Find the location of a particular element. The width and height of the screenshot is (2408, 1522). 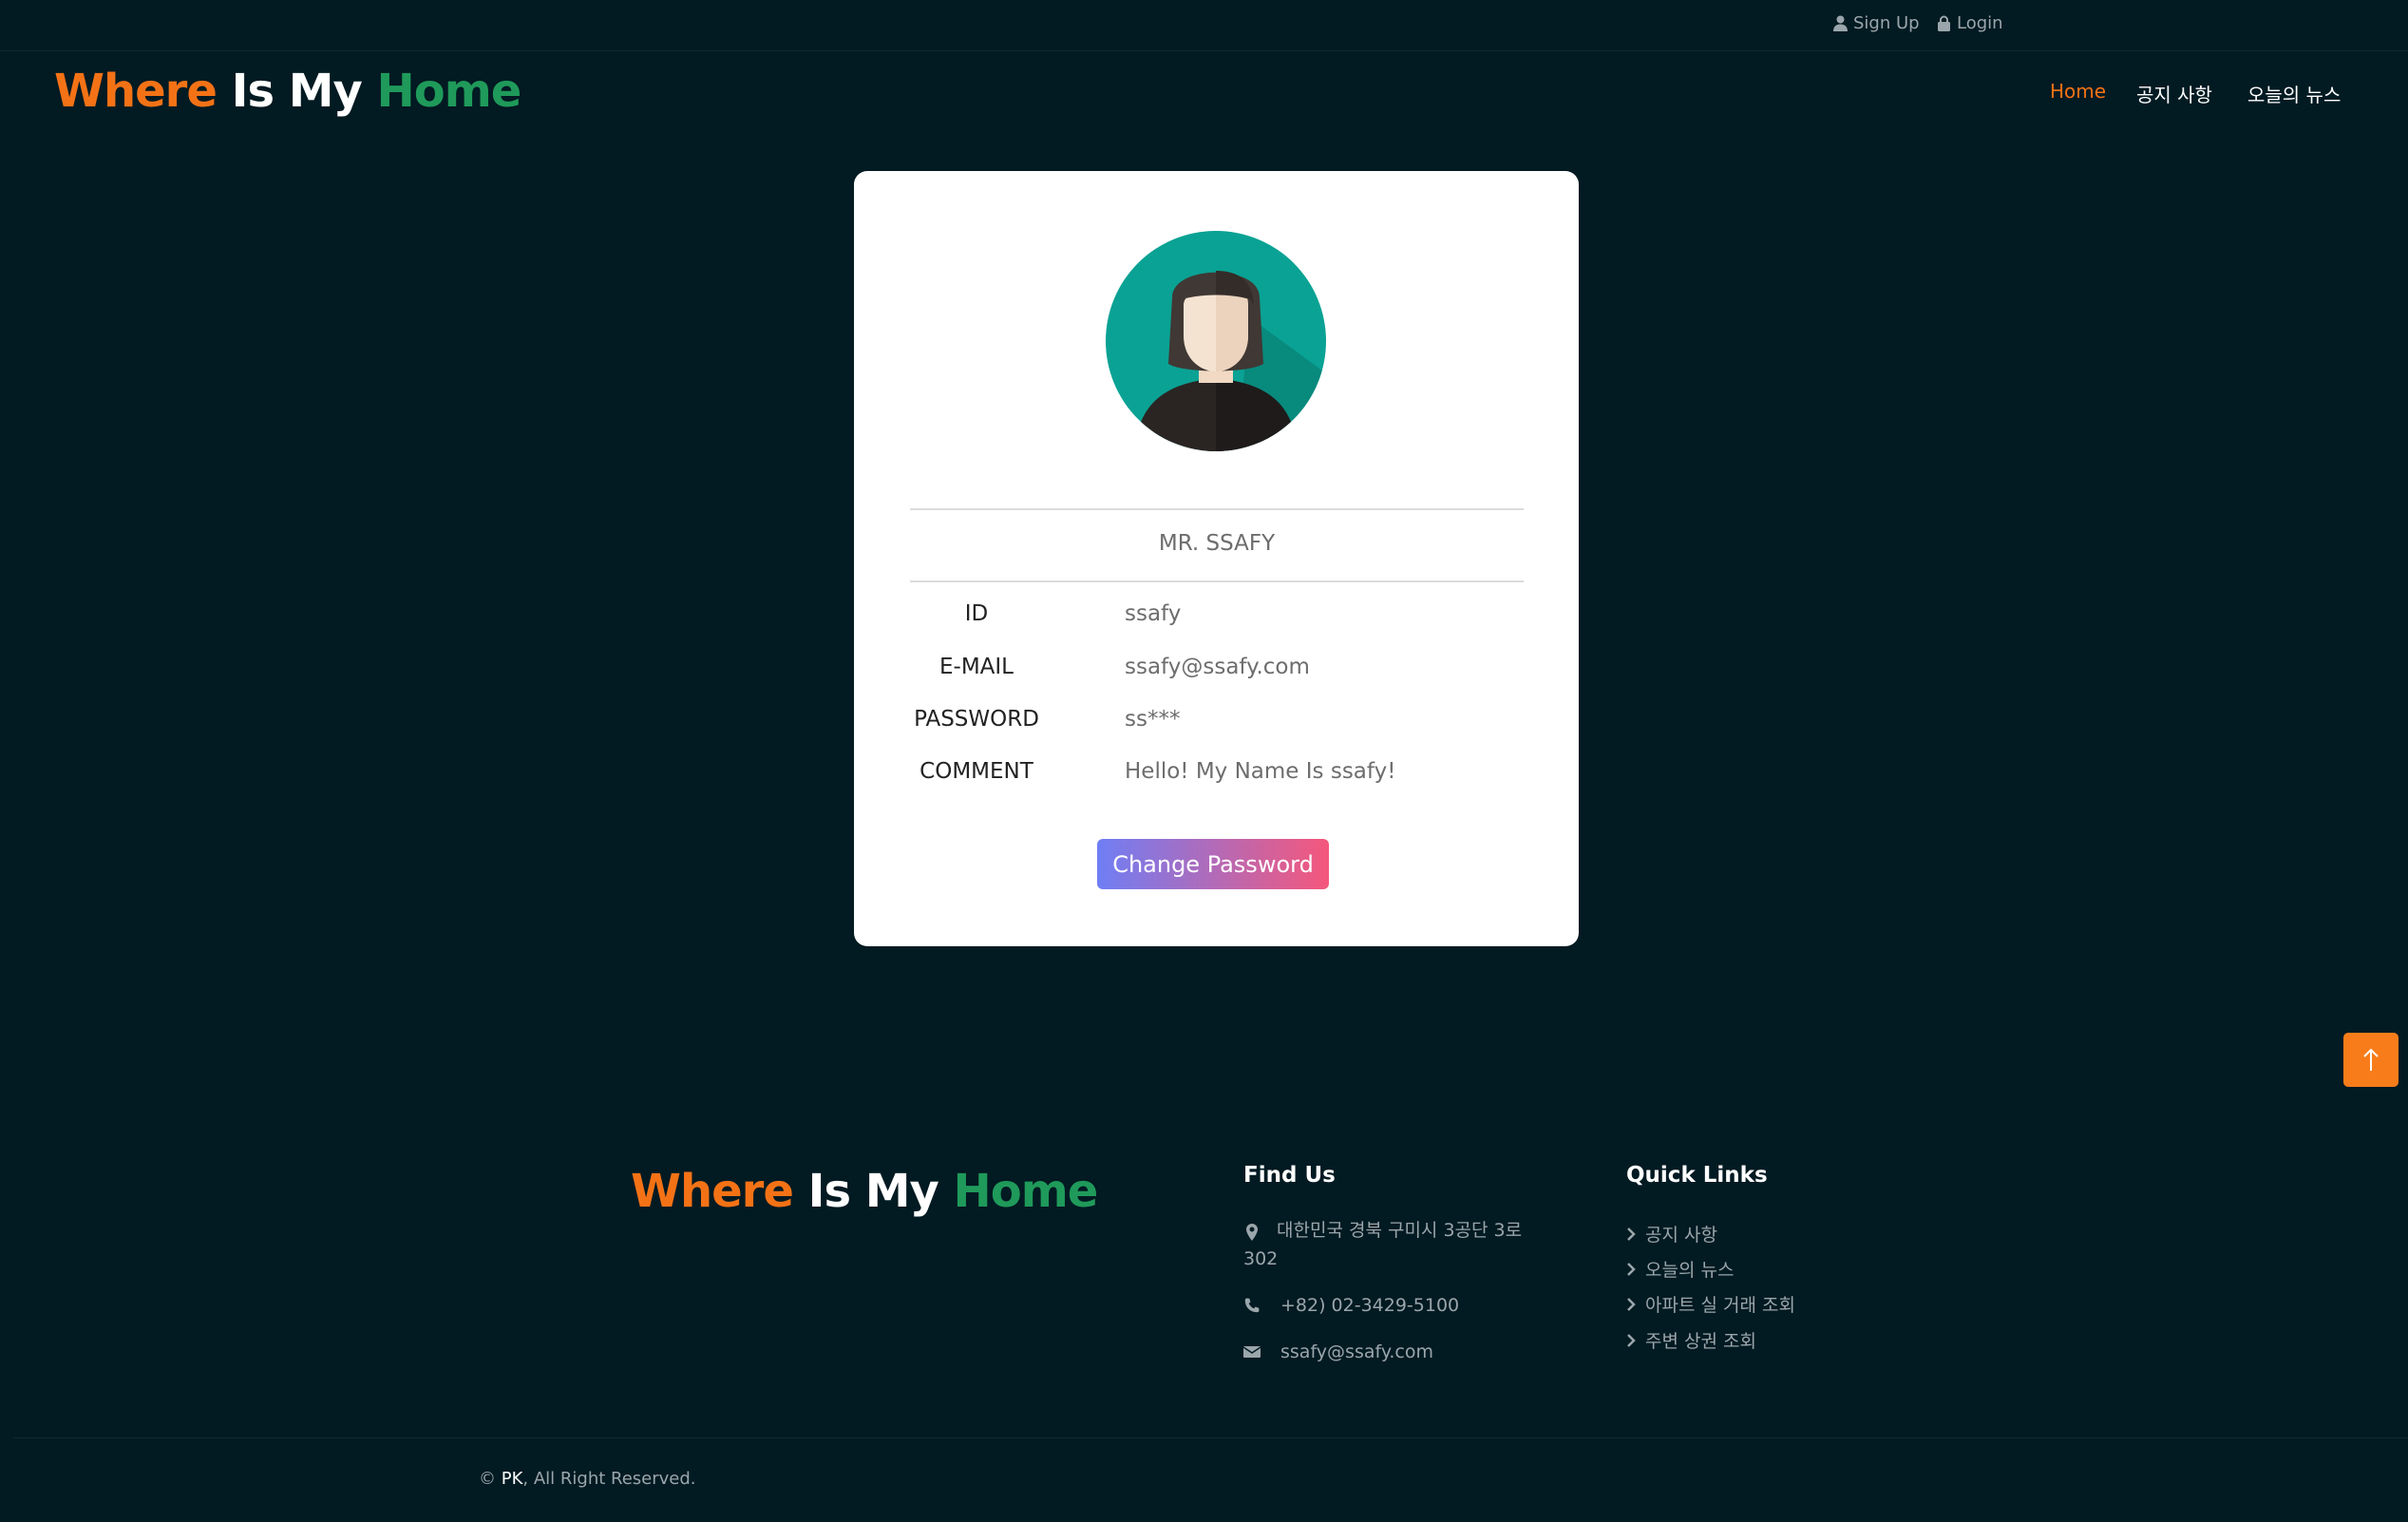

find-us-heading: Find Us is located at coordinates (1289, 1175).